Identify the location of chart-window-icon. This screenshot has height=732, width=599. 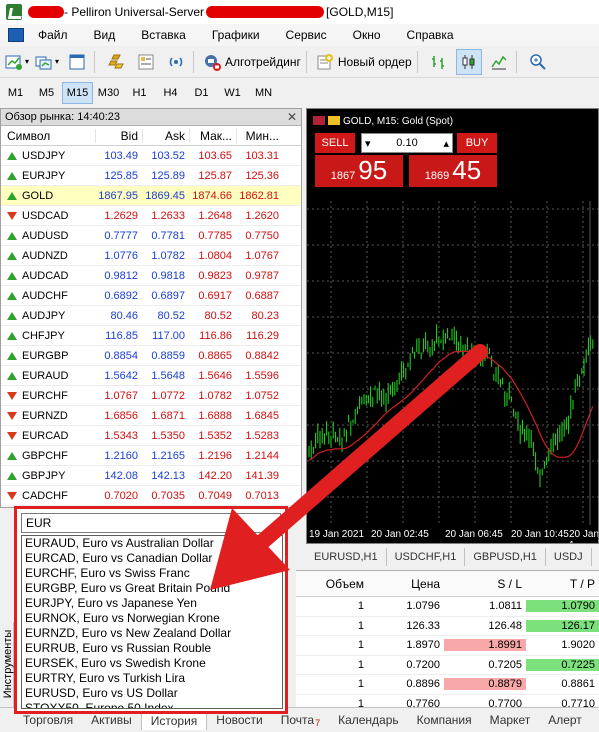
(16, 35).